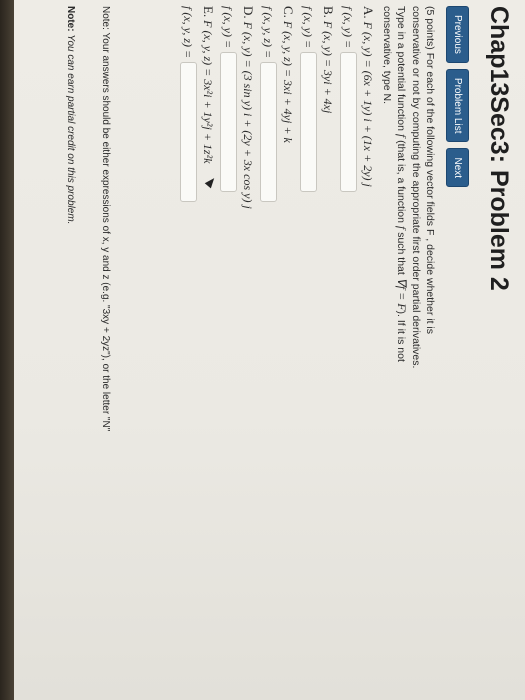 Image resolution: width=525 pixels, height=700 pixels. What do you see at coordinates (288, 81) in the screenshot?
I see `vector-field: F (x, y, z) = 3xi + 4yj + k` at bounding box center [288, 81].